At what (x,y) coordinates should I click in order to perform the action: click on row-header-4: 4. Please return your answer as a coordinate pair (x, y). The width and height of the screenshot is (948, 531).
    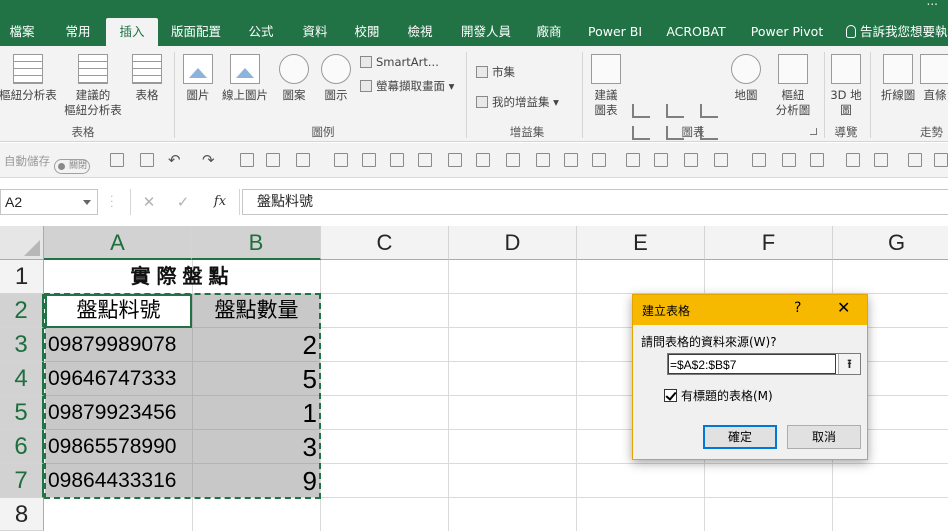
    Looking at the image, I should click on (22, 379).